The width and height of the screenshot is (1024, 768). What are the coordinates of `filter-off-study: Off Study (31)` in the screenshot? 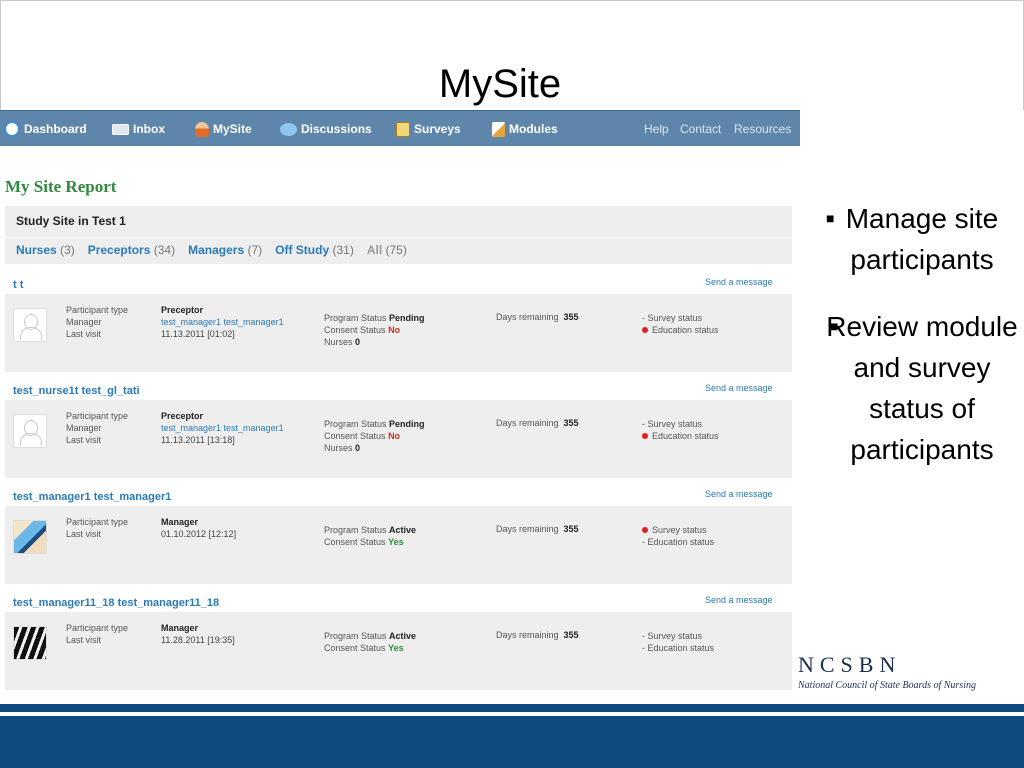 It's located at (314, 250).